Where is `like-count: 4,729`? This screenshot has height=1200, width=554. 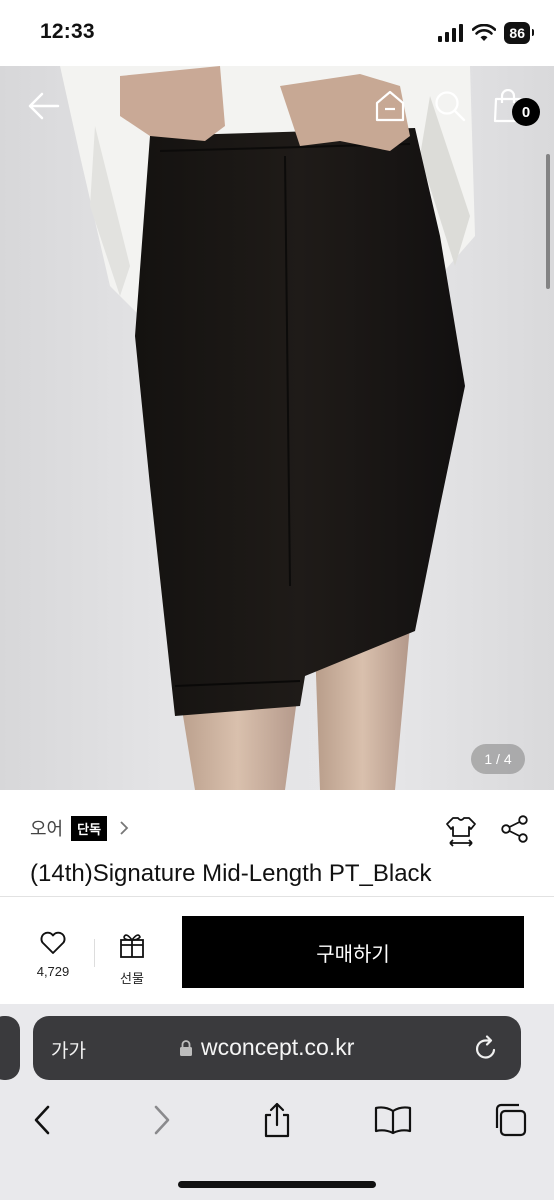
like-count: 4,729 is located at coordinates (53, 971).